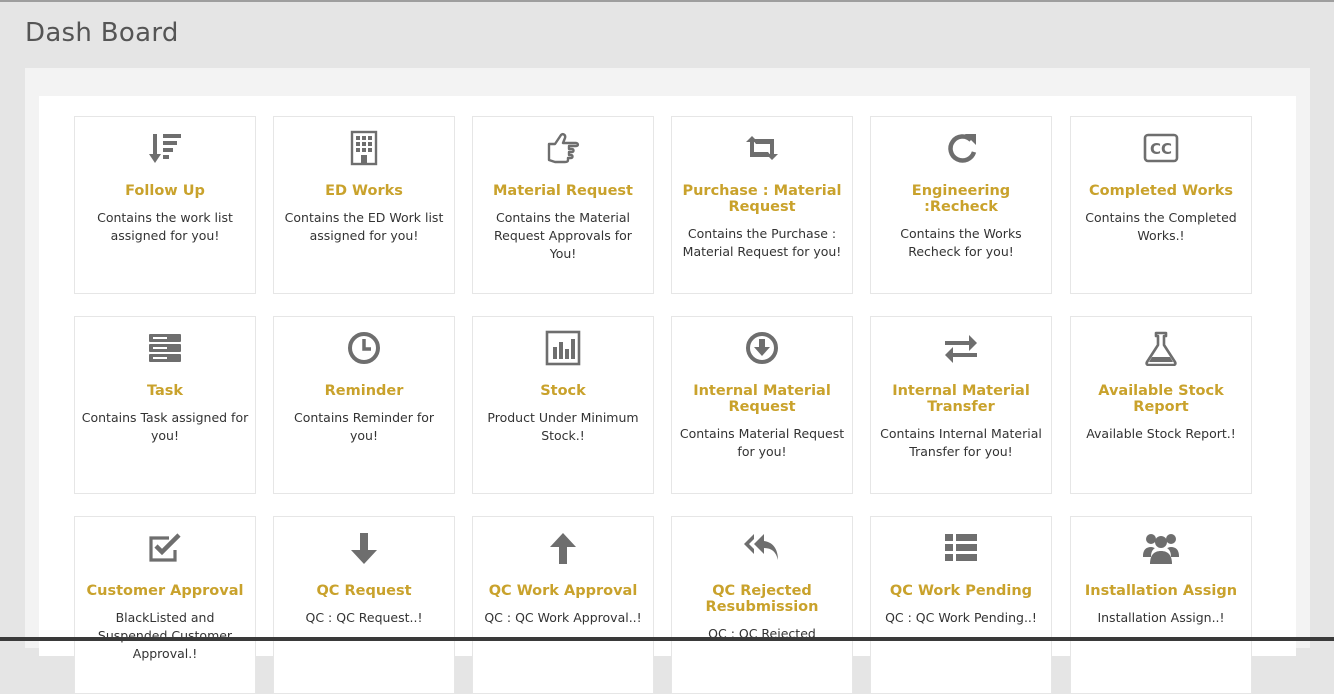  I want to click on bar-chart-icon, so click(563, 348).